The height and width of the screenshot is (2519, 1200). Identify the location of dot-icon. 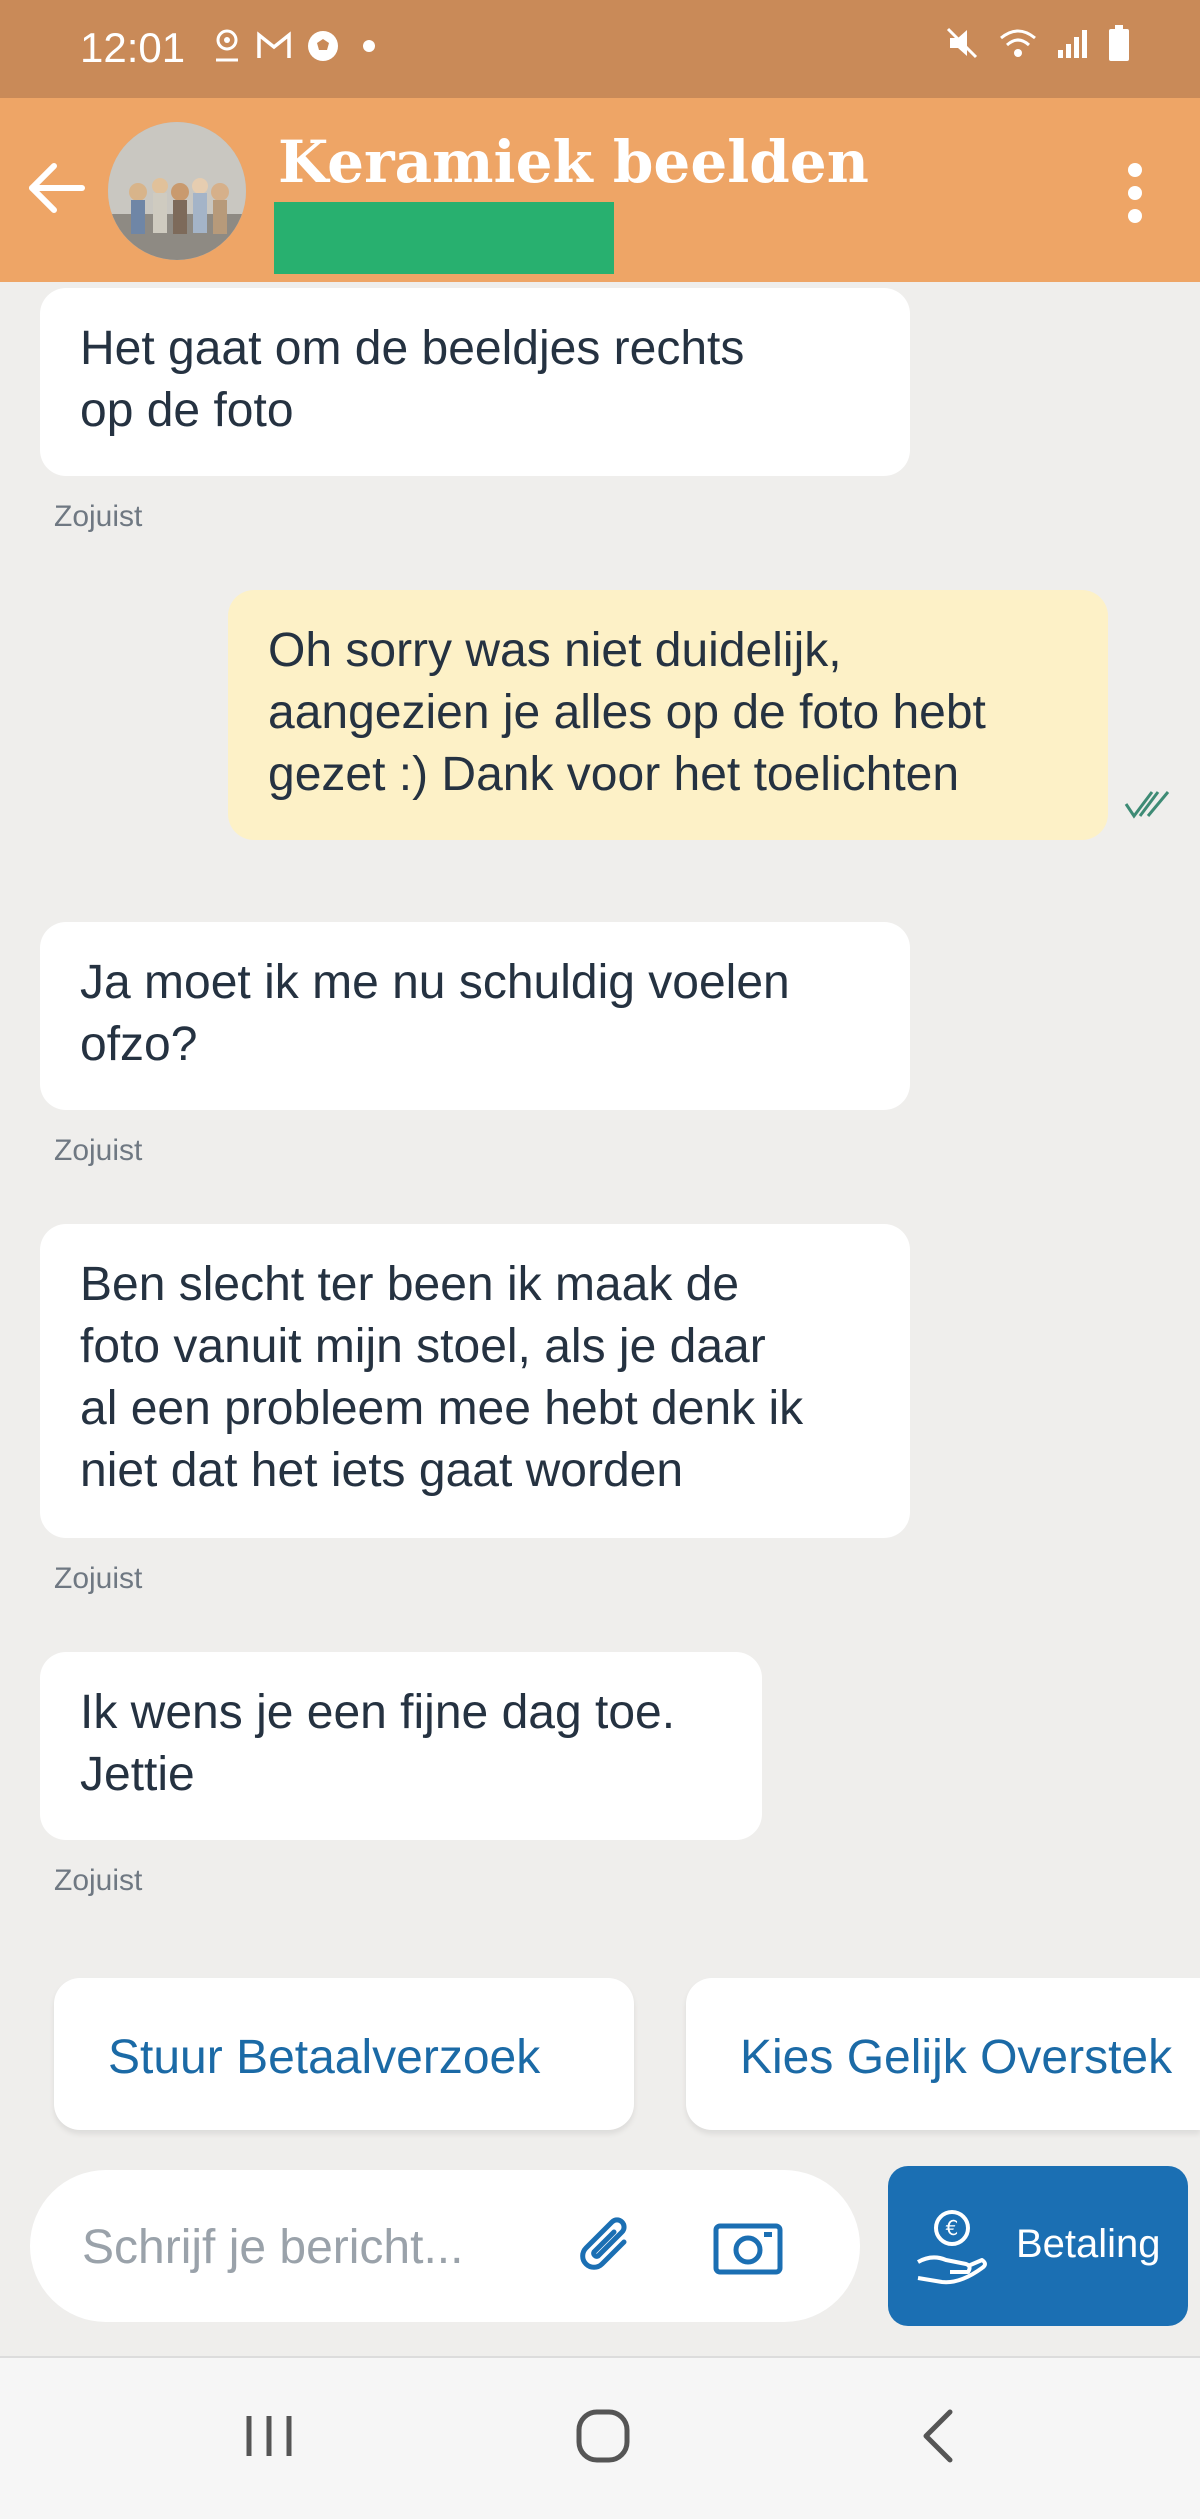
(369, 46).